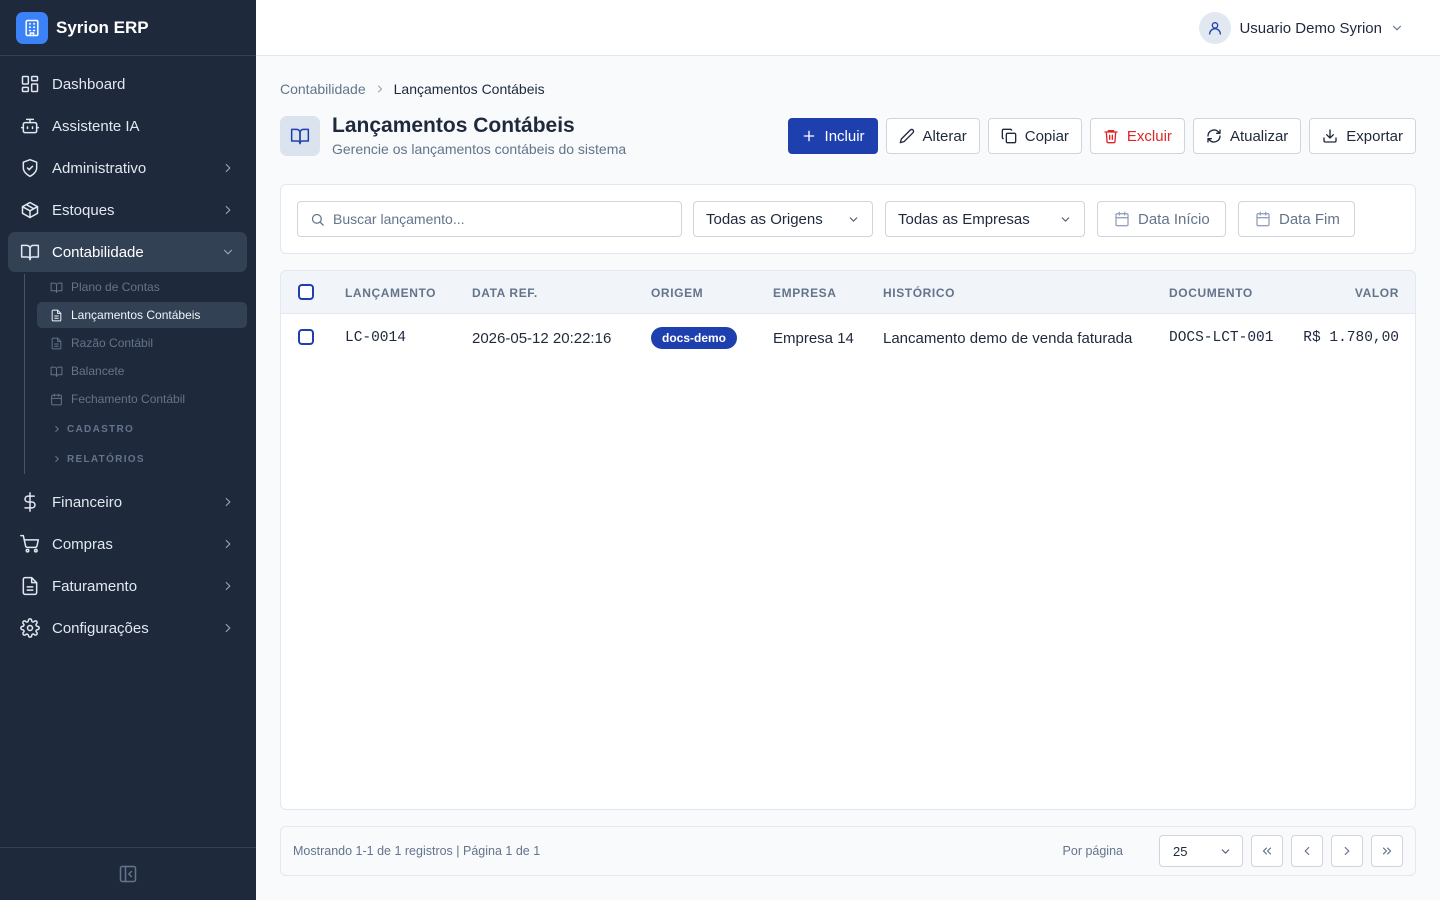 This screenshot has height=900, width=1440. Describe the element at coordinates (142, 287) in the screenshot. I see `submenu-item-plano-de-contas: Plano de Contas` at that location.